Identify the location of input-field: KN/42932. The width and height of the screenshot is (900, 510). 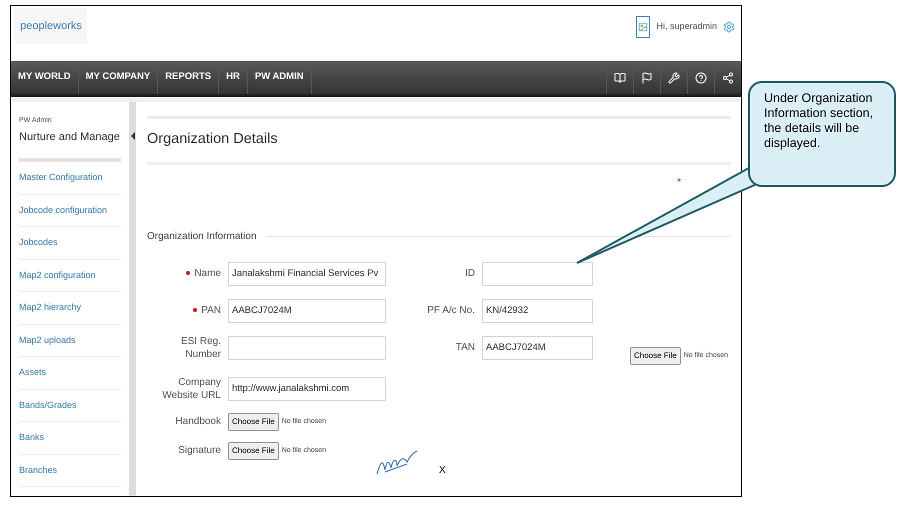
(537, 310).